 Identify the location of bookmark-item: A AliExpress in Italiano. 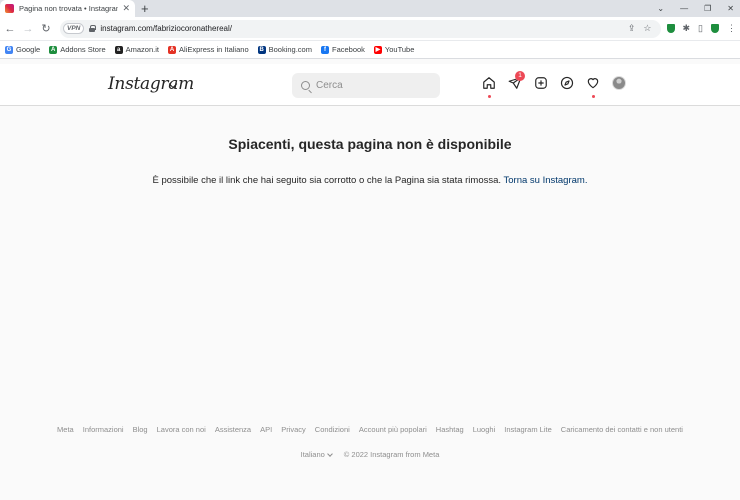
(208, 49).